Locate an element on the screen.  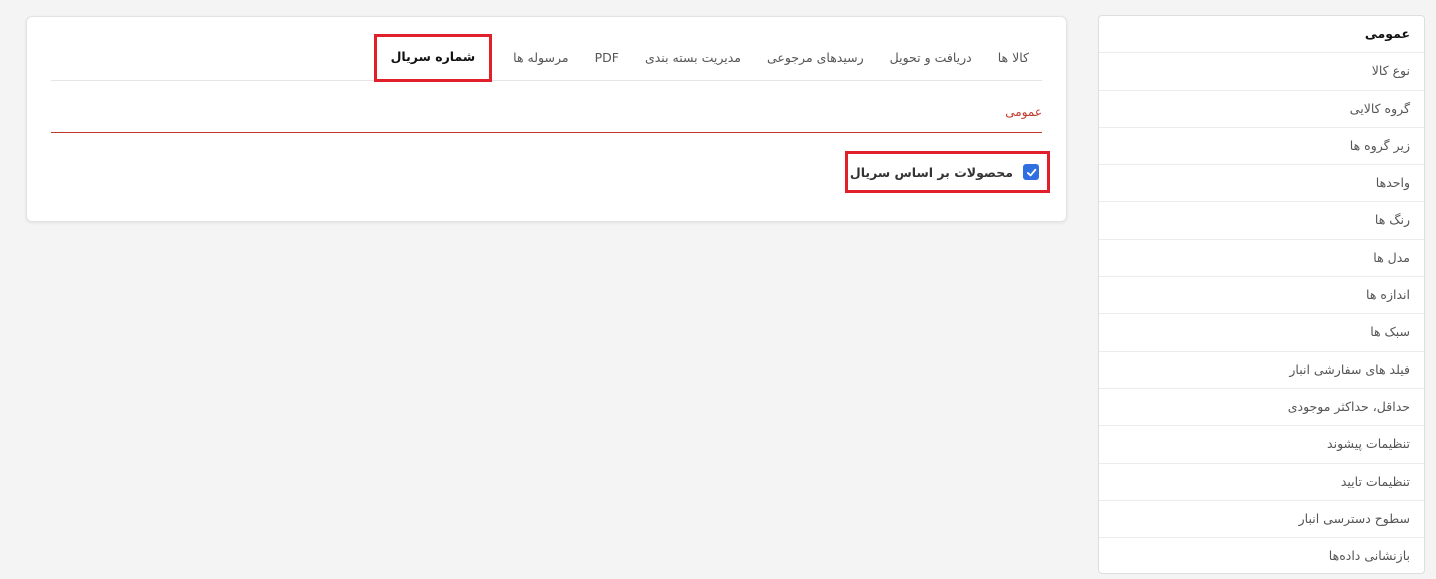
tab-shipments: مرسوله ها is located at coordinates (540, 58).